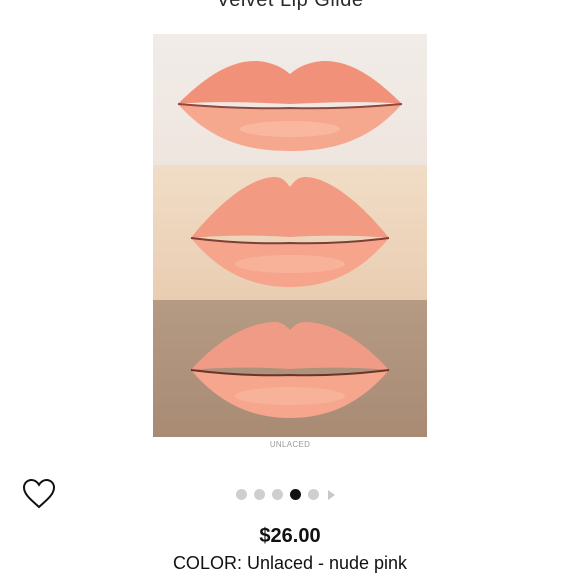 Image resolution: width=580 pixels, height=580 pixels. What do you see at coordinates (286, 494) in the screenshot?
I see `image-carousel-pagination` at bounding box center [286, 494].